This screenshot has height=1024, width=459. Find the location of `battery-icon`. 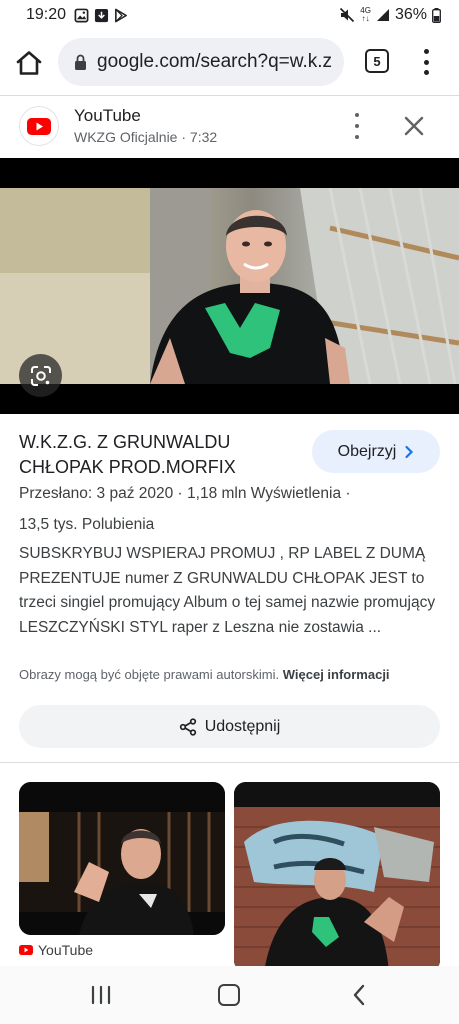

battery-icon is located at coordinates (436, 15).